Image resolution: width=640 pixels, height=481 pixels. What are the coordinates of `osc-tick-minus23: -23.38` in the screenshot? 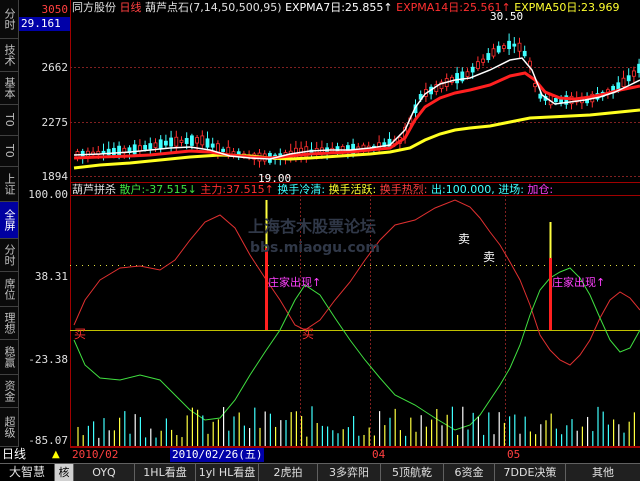 It's located at (48, 359).